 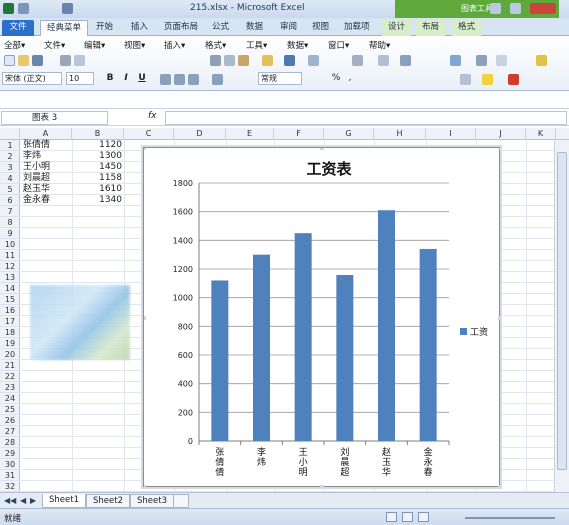 What do you see at coordinates (455, 60) in the screenshot?
I see `chart-icon` at bounding box center [455, 60].